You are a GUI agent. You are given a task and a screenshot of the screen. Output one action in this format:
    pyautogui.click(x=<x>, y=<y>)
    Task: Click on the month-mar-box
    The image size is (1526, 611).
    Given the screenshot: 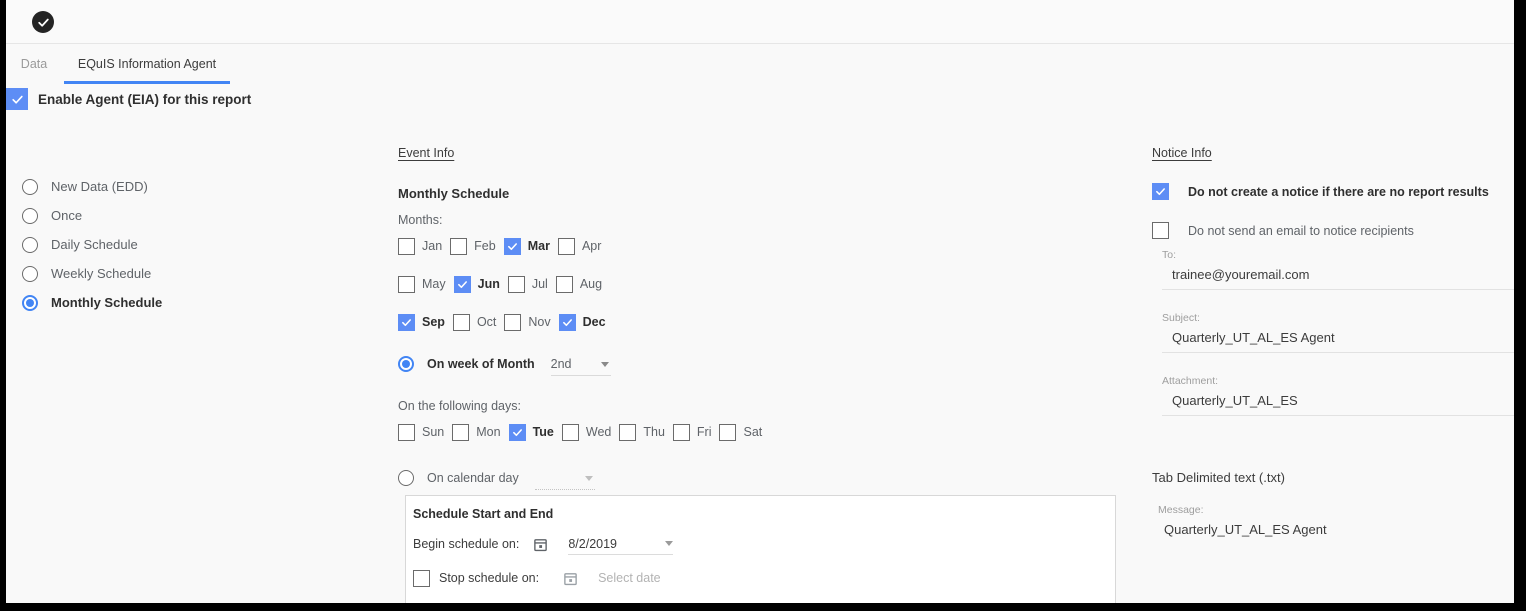 What is the action you would take?
    pyautogui.click(x=512, y=246)
    